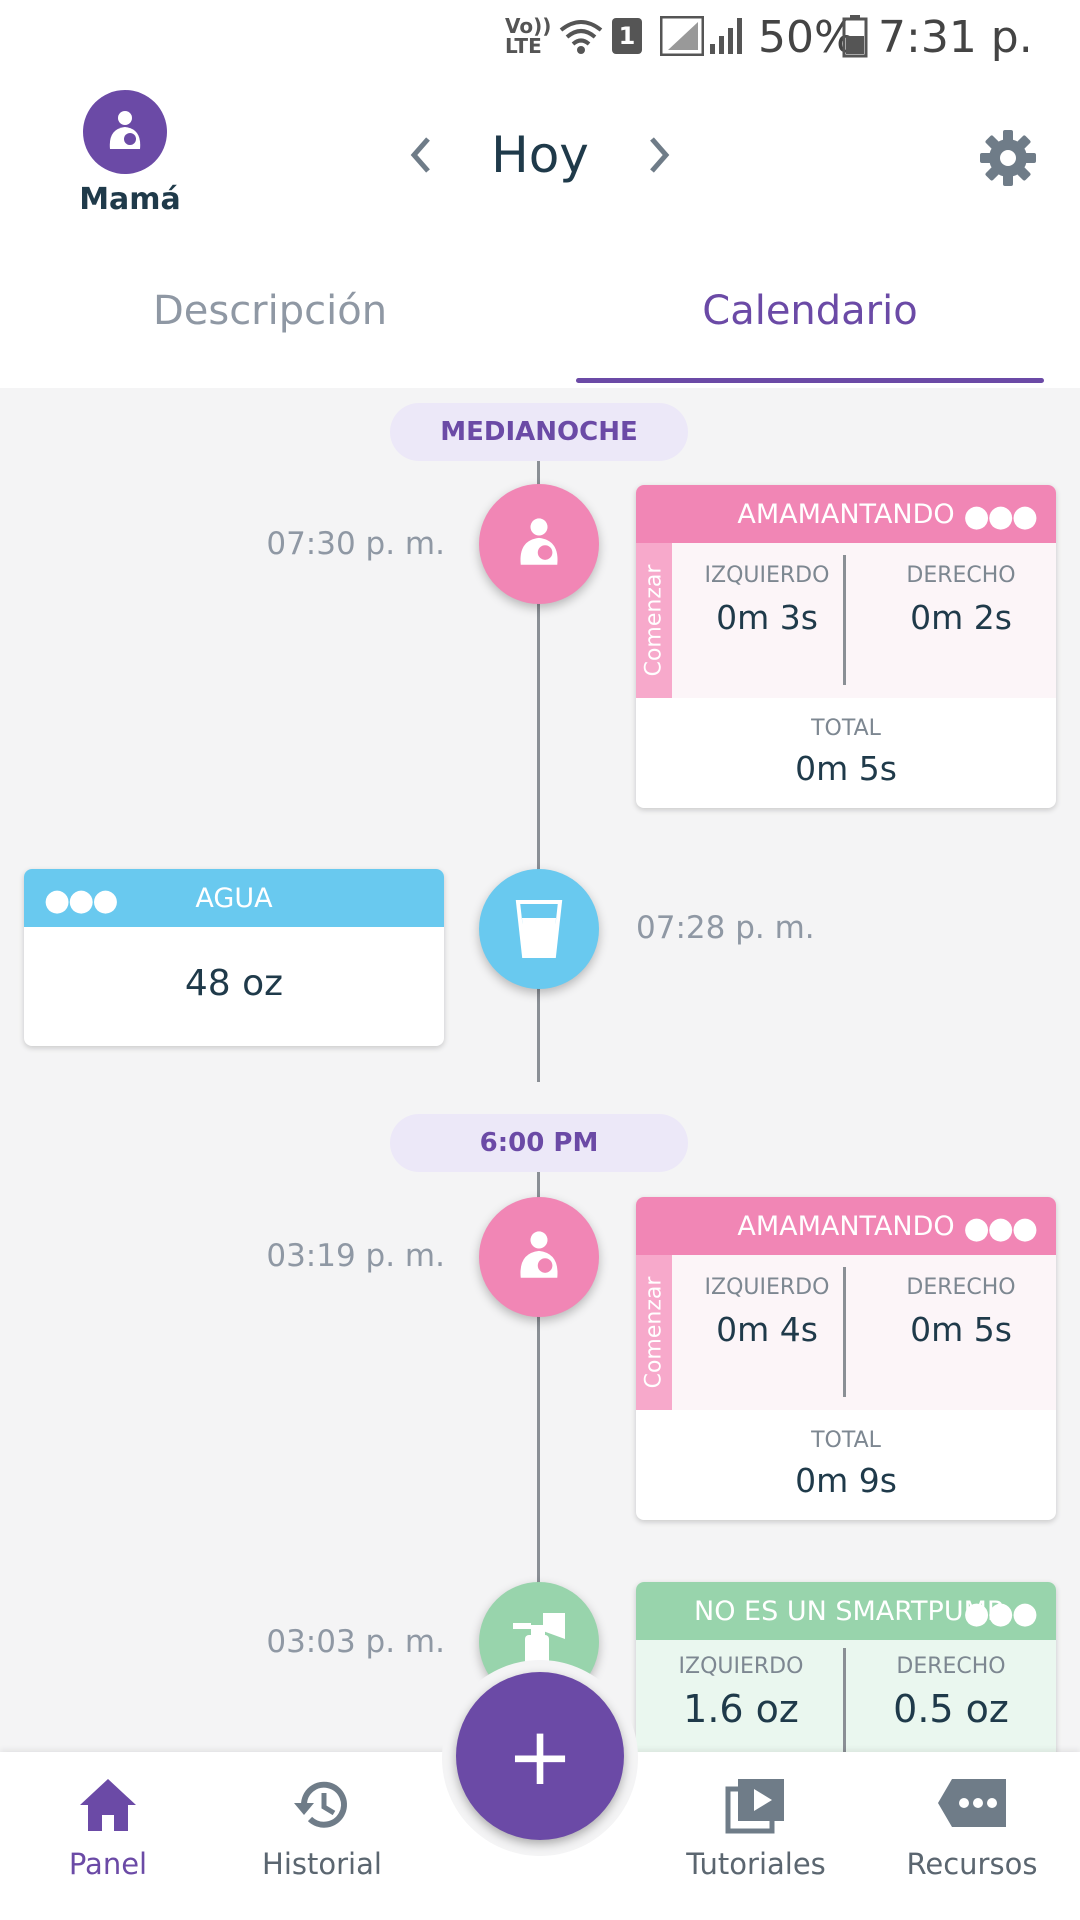 The width and height of the screenshot is (1080, 1920). Describe the element at coordinates (320, 1804) in the screenshot. I see `history-icon` at that location.